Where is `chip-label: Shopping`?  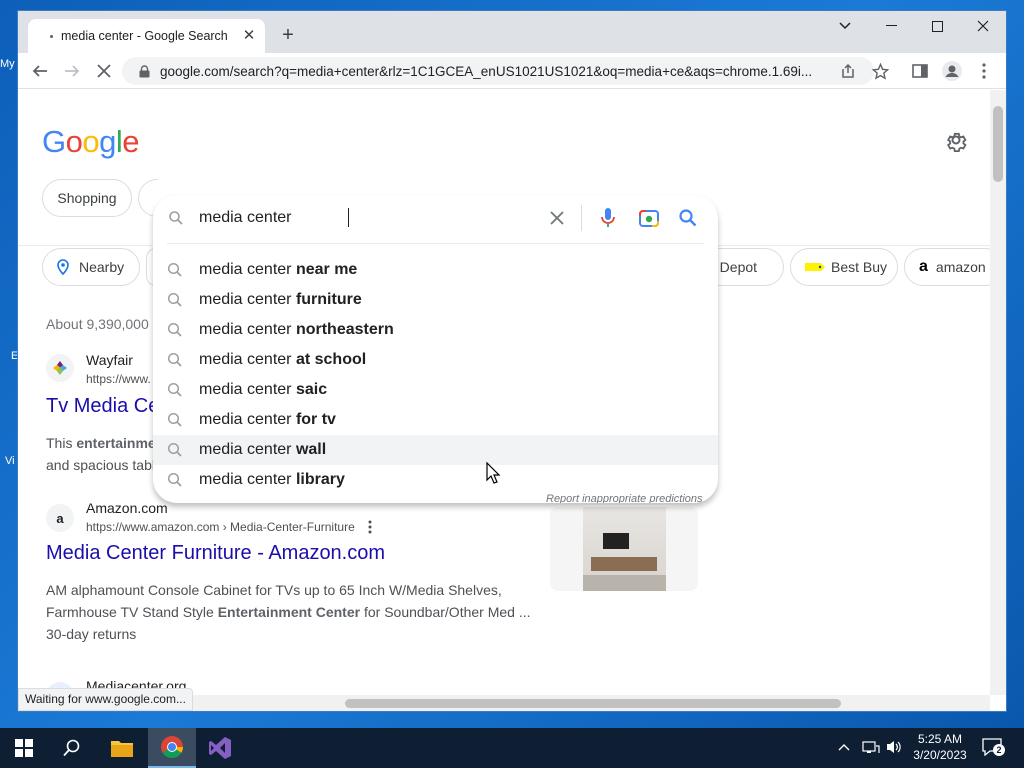
chip-label: Shopping is located at coordinates (87, 198).